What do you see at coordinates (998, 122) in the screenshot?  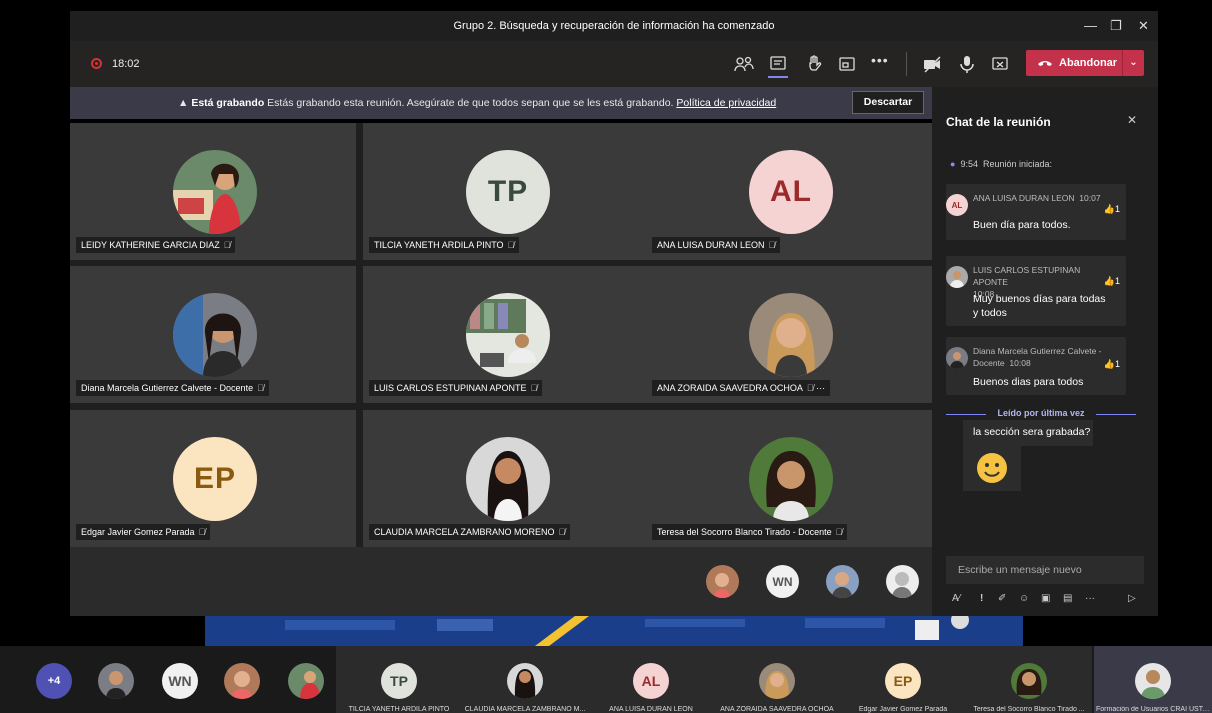 I see `chat-title: Chat de la reunión` at bounding box center [998, 122].